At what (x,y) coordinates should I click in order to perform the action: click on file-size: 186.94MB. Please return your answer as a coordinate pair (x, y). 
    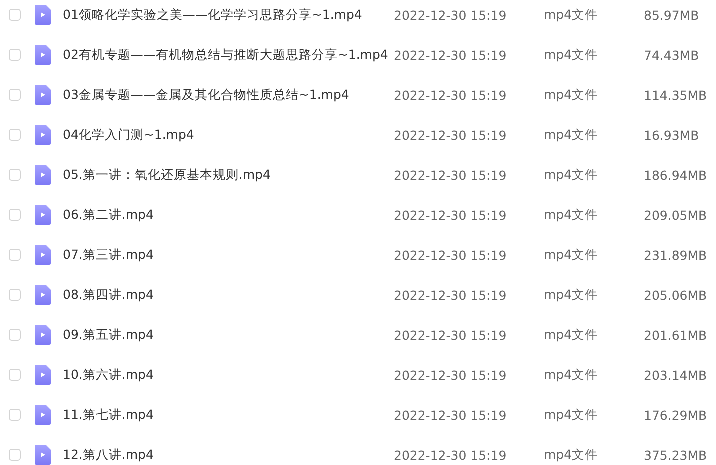
    Looking at the image, I should click on (676, 175).